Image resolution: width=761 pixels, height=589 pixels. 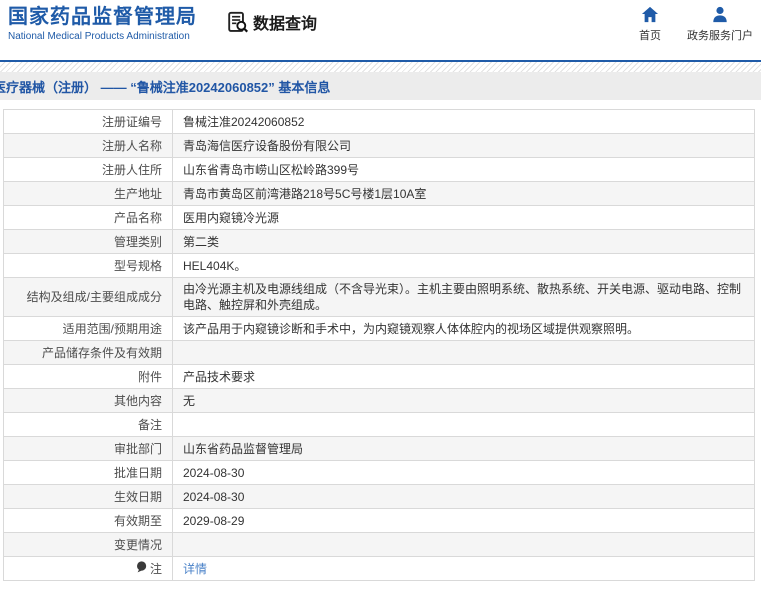 I want to click on person-icon, so click(x=720, y=14).